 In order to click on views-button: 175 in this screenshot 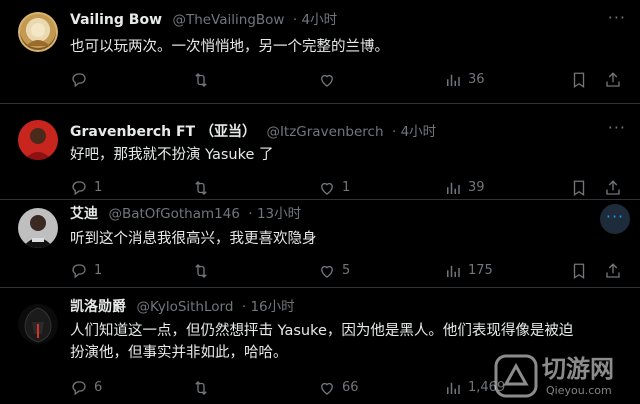, I will do `click(468, 271)`.